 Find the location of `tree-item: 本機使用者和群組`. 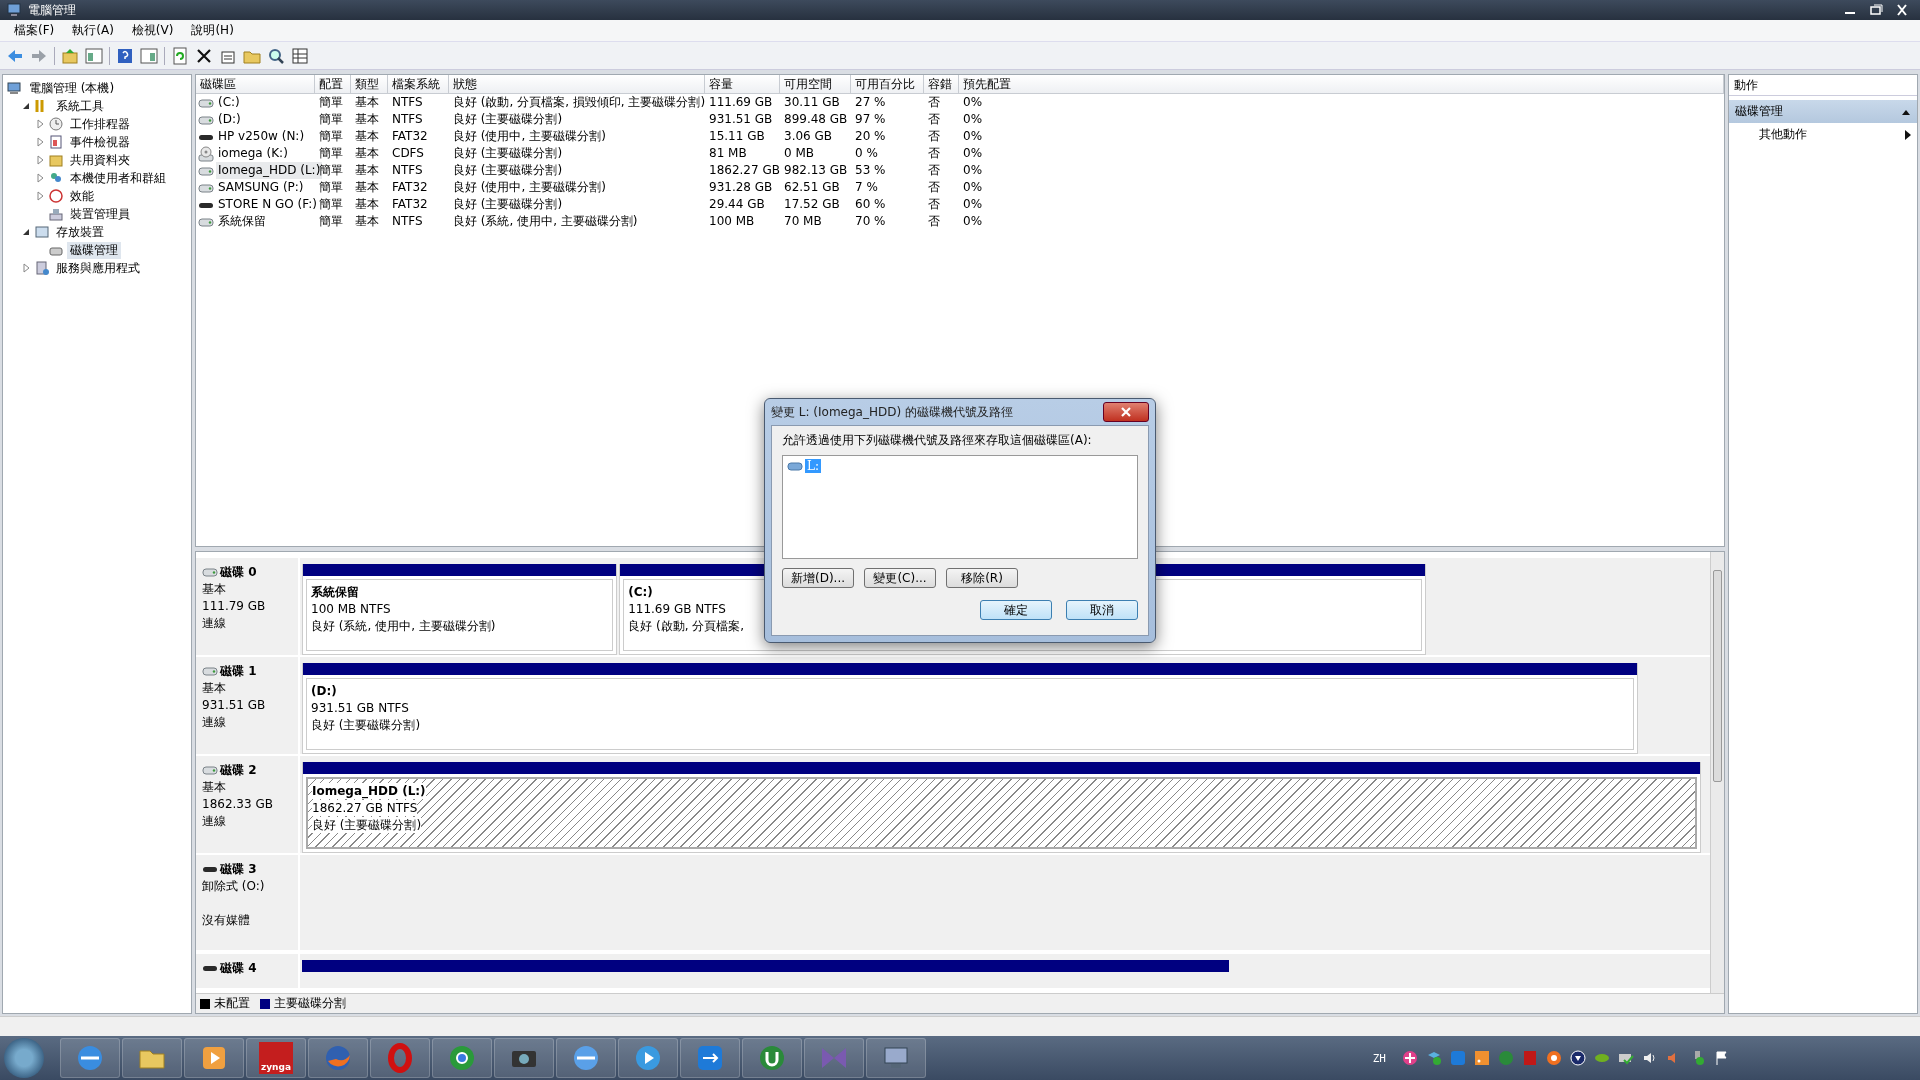

tree-item: 本機使用者和群組 is located at coordinates (118, 178).